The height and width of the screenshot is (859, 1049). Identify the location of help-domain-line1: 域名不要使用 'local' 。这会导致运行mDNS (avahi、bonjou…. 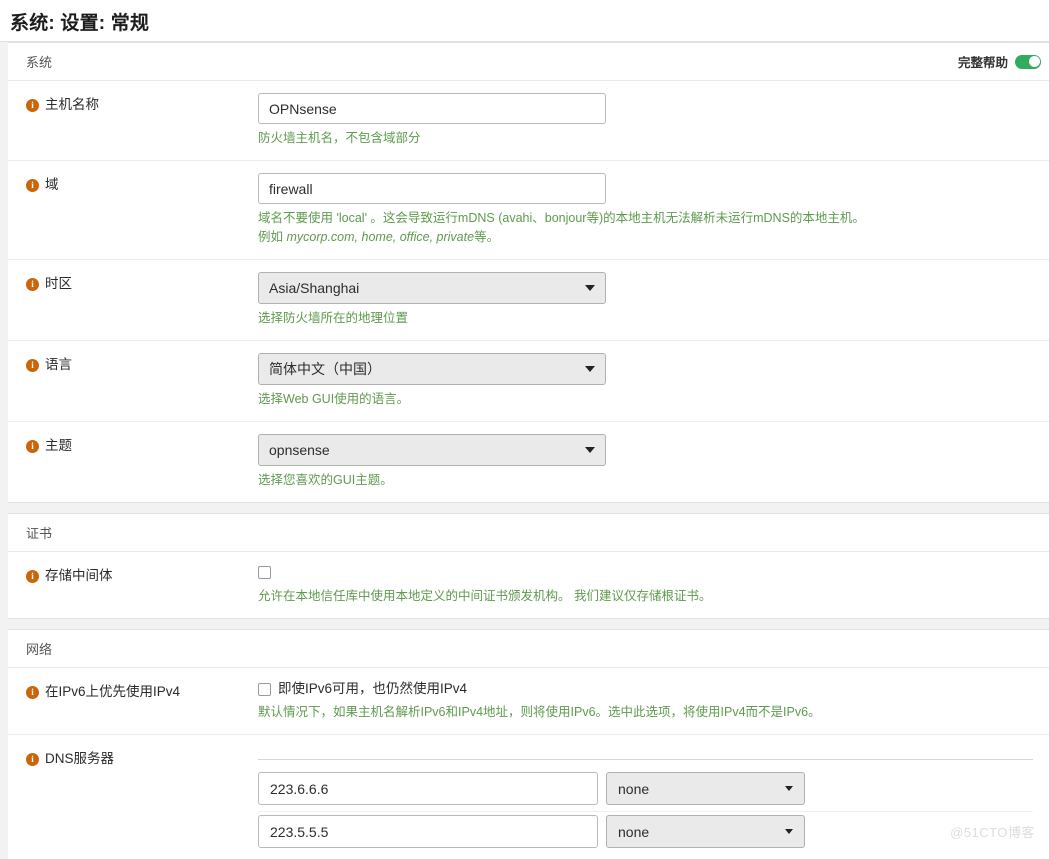
(561, 218).